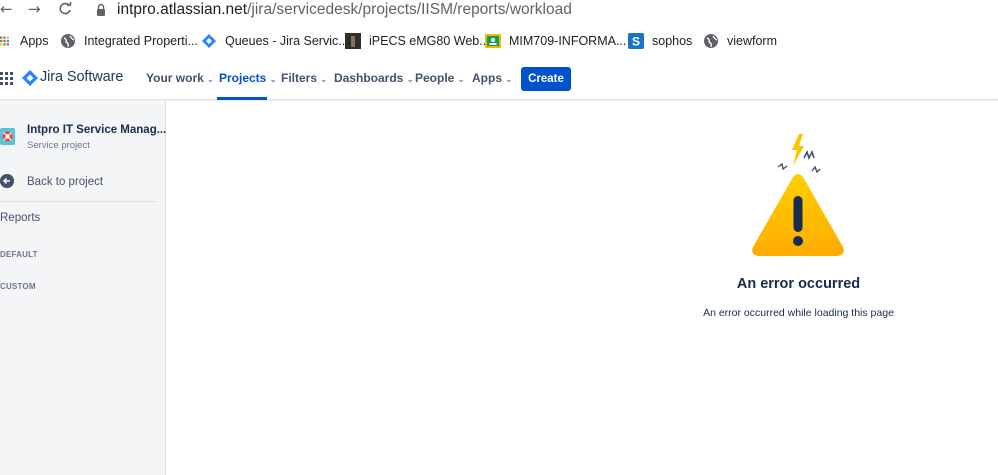  What do you see at coordinates (81, 77) in the screenshot?
I see `jira-logo-text: Jira Software` at bounding box center [81, 77].